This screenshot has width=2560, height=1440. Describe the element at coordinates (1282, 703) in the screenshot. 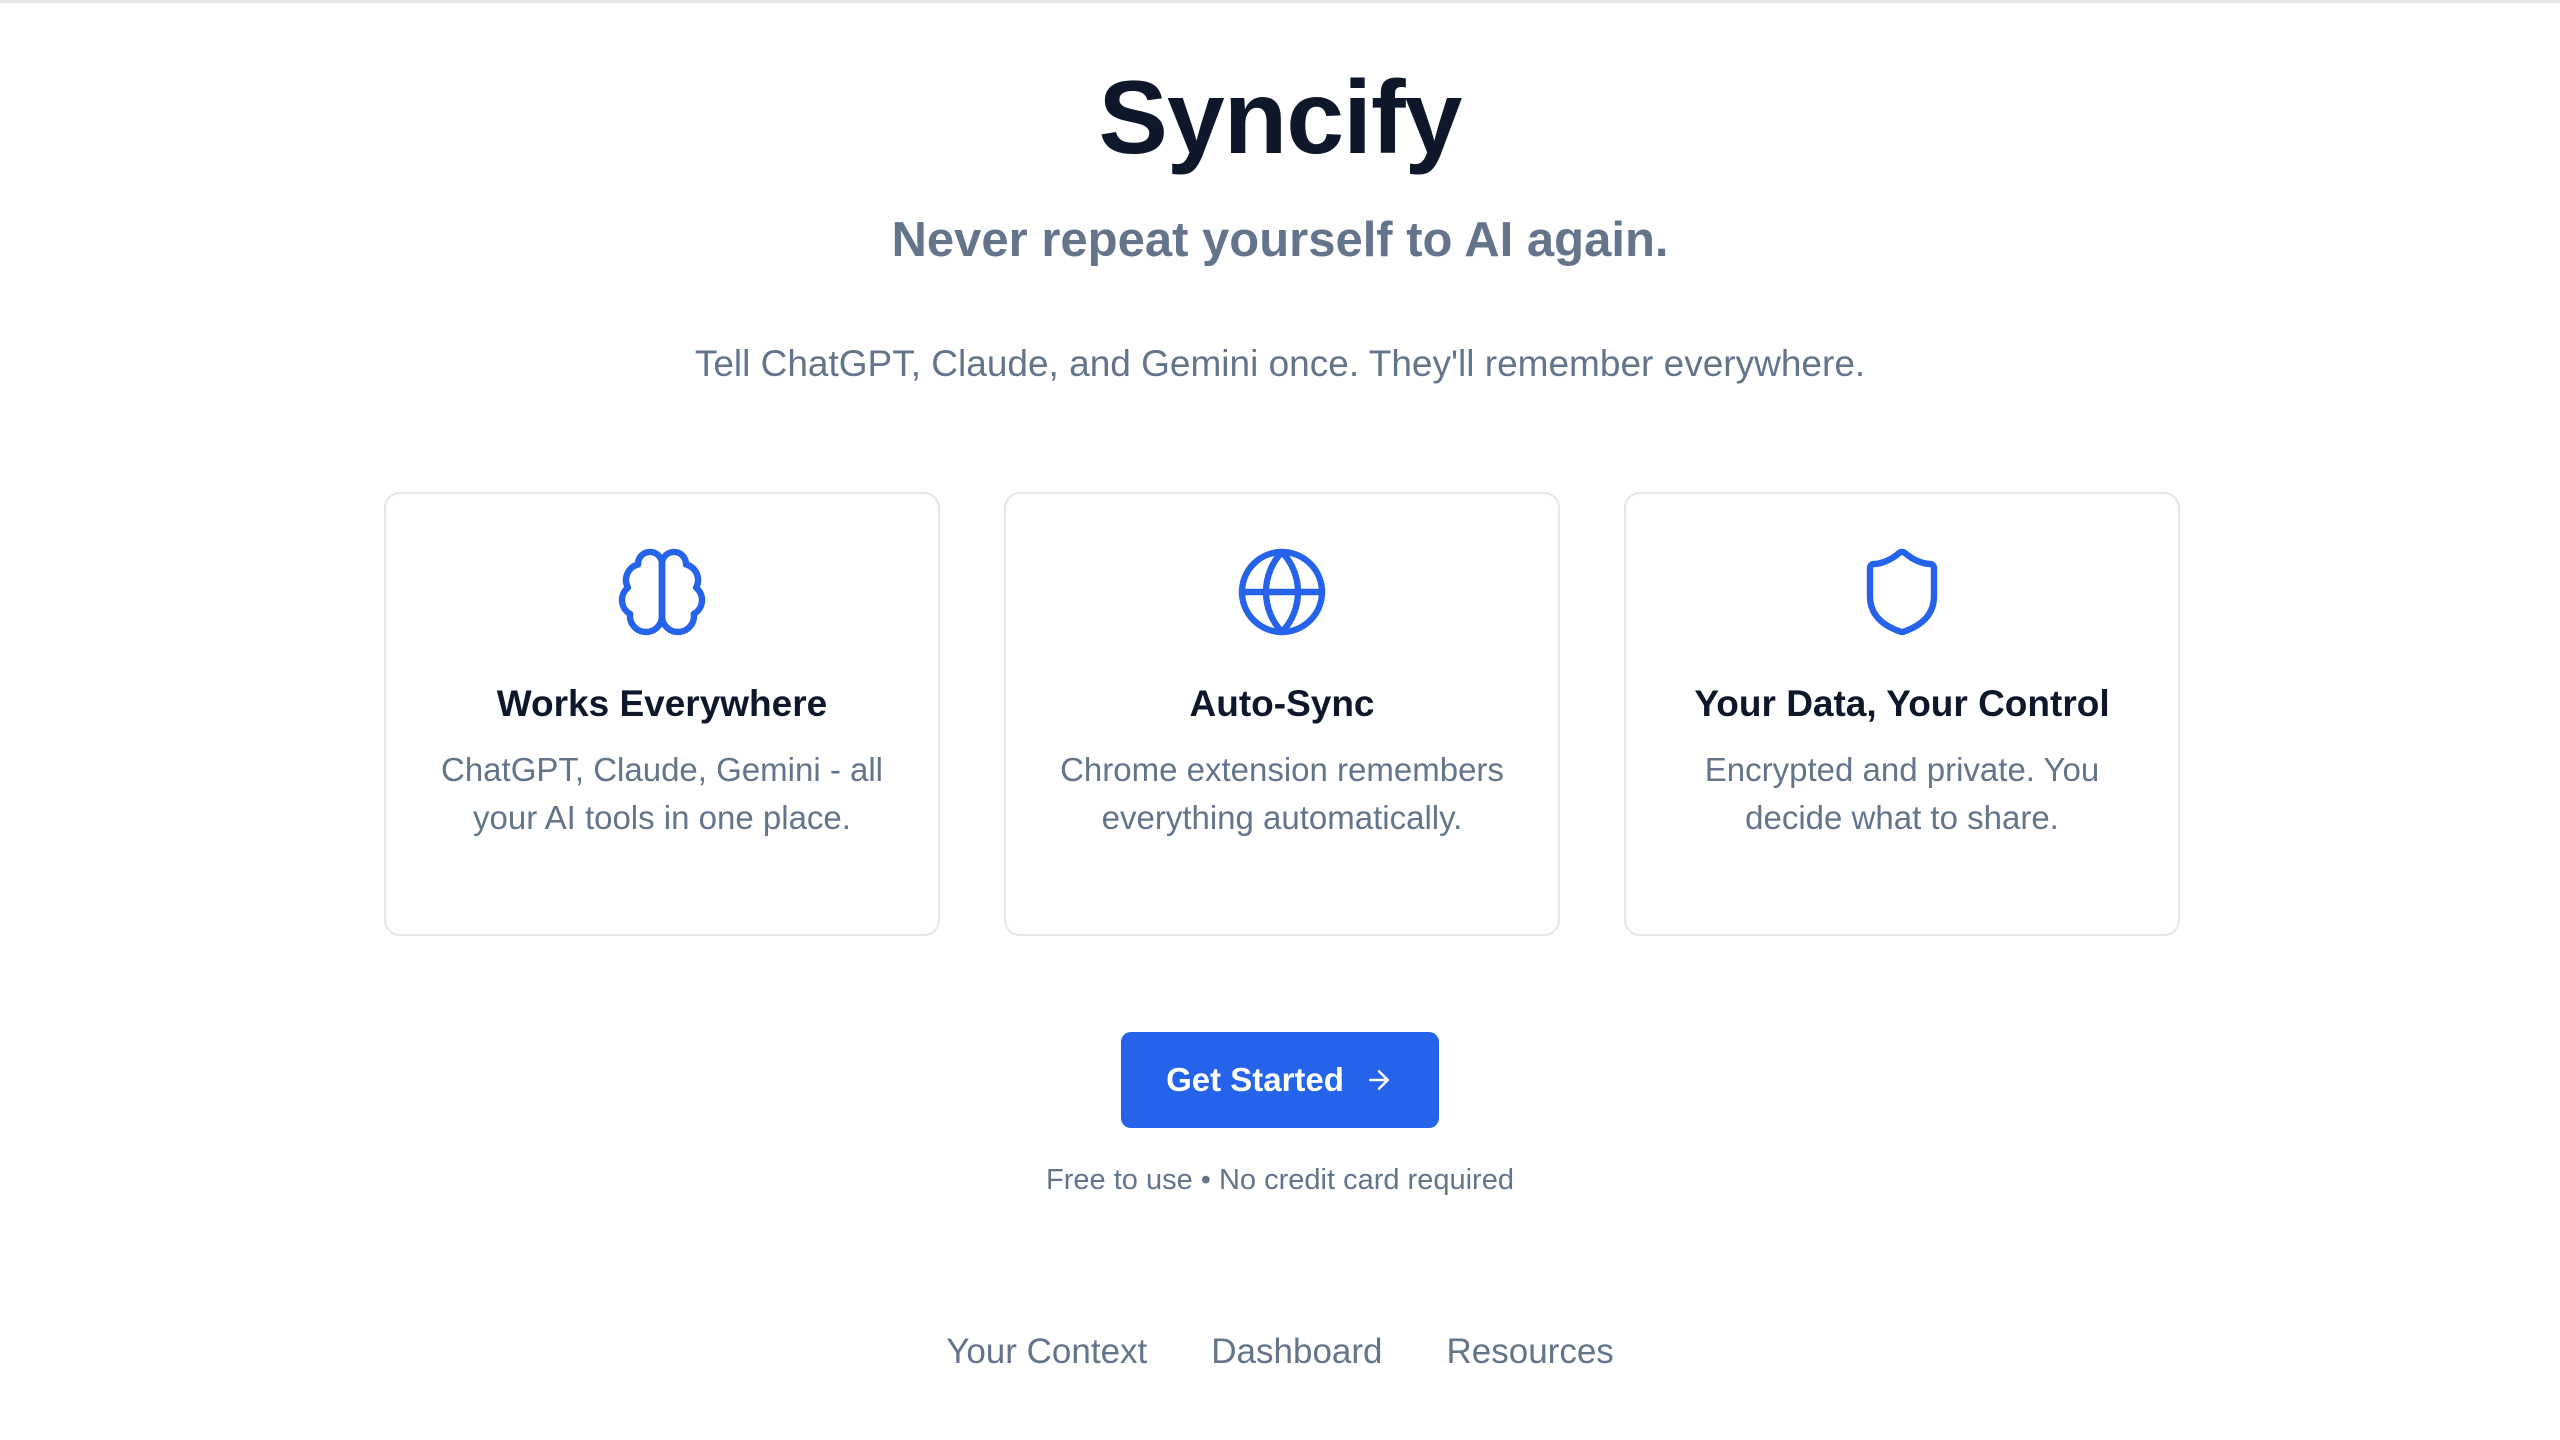

I see `feature-title: Auto-Sync` at that location.